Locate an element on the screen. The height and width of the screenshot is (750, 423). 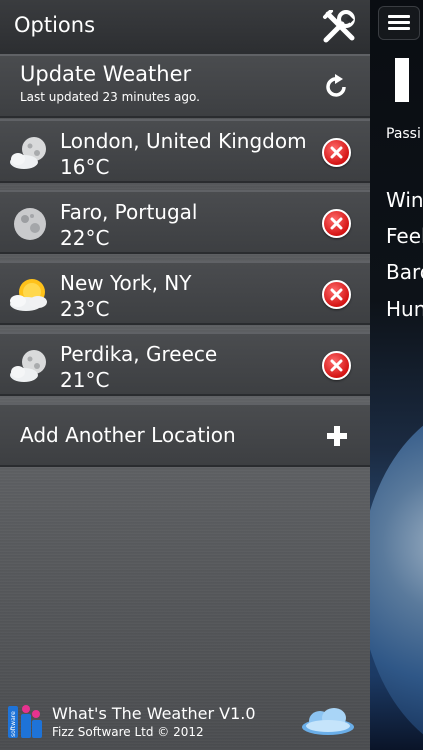
location-temp: 23°C is located at coordinates (85, 309).